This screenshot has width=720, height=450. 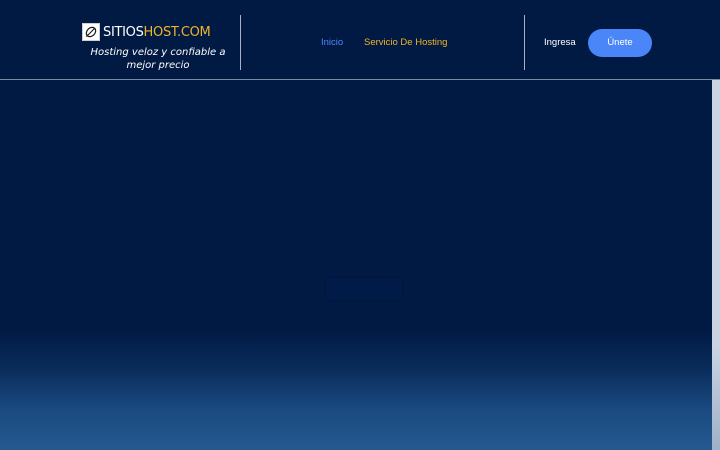 What do you see at coordinates (716, 265) in the screenshot?
I see `scrollbar` at bounding box center [716, 265].